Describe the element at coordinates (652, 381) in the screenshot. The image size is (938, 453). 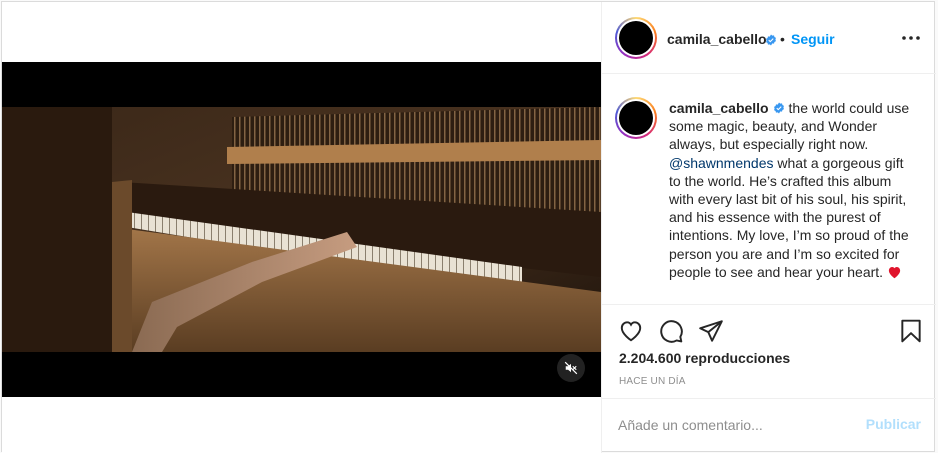
I see `post-timestamp: HACE UN DÍA` at that location.